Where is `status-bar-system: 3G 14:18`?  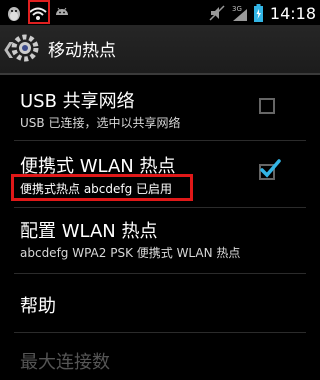 status-bar-system: 3G 14:18 is located at coordinates (261, 13).